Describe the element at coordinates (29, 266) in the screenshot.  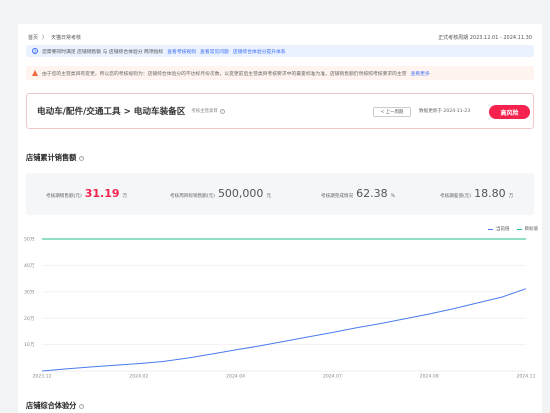
I see `y-tick-label: 40万` at that location.